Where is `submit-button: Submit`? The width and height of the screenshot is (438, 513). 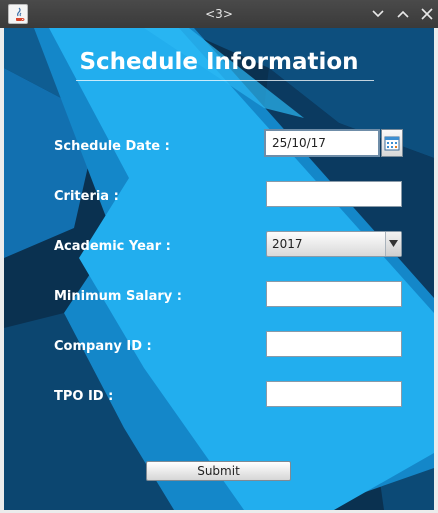 submit-button: Submit is located at coordinates (218, 471).